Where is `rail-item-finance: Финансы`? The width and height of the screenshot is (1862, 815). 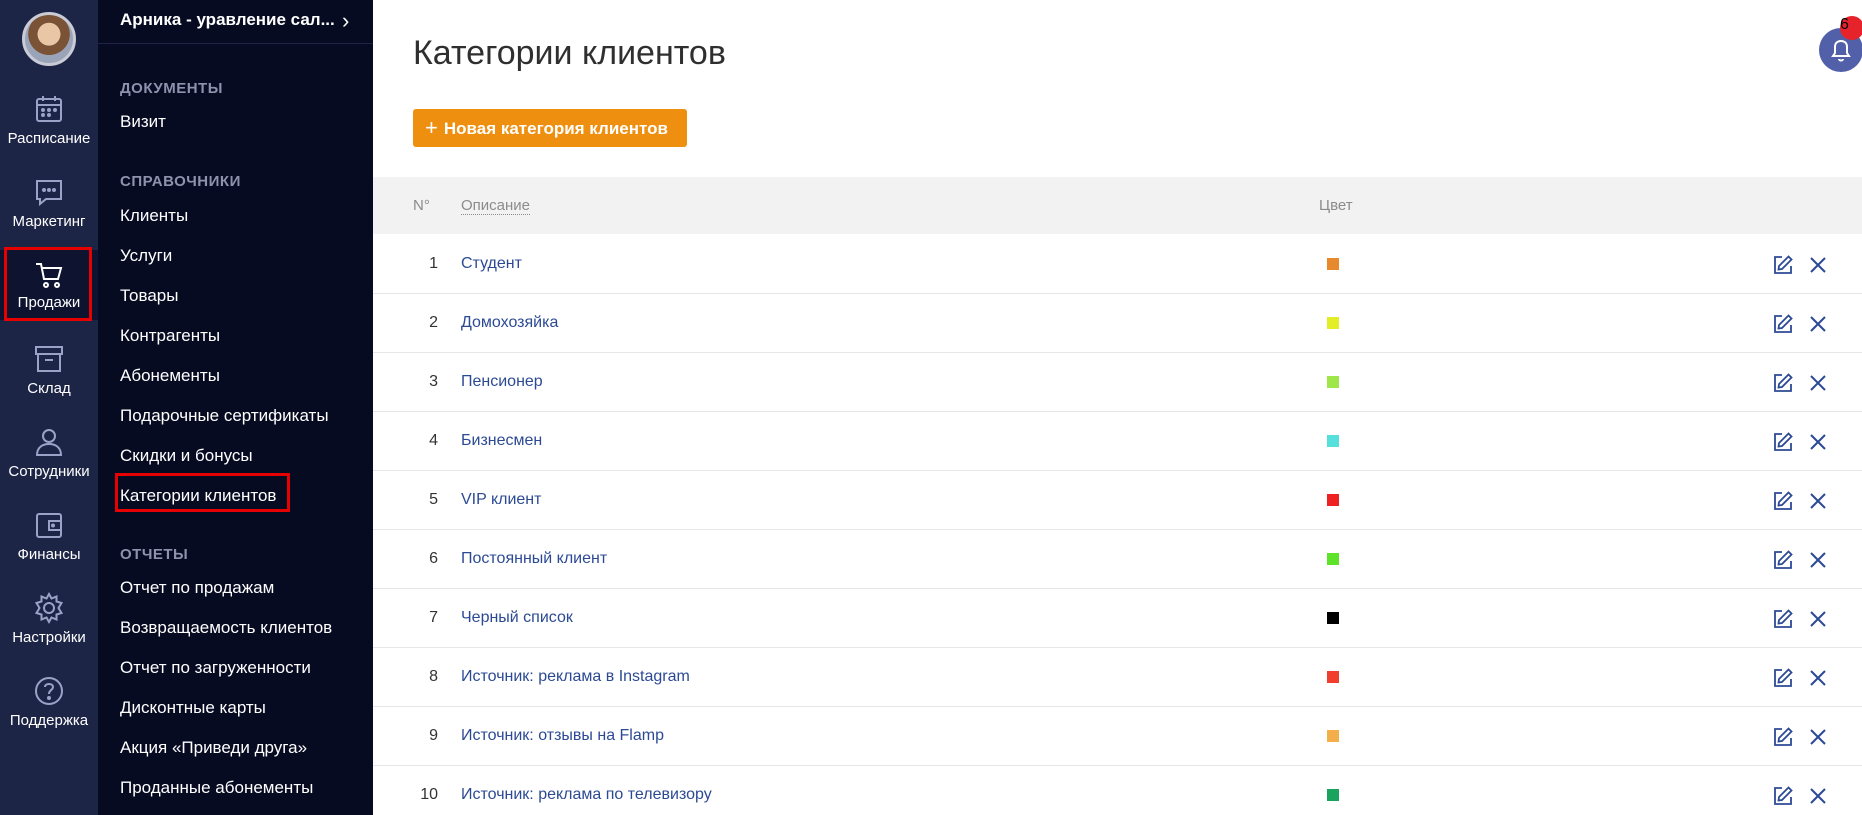
rail-item-finance: Финансы is located at coordinates (49, 548).